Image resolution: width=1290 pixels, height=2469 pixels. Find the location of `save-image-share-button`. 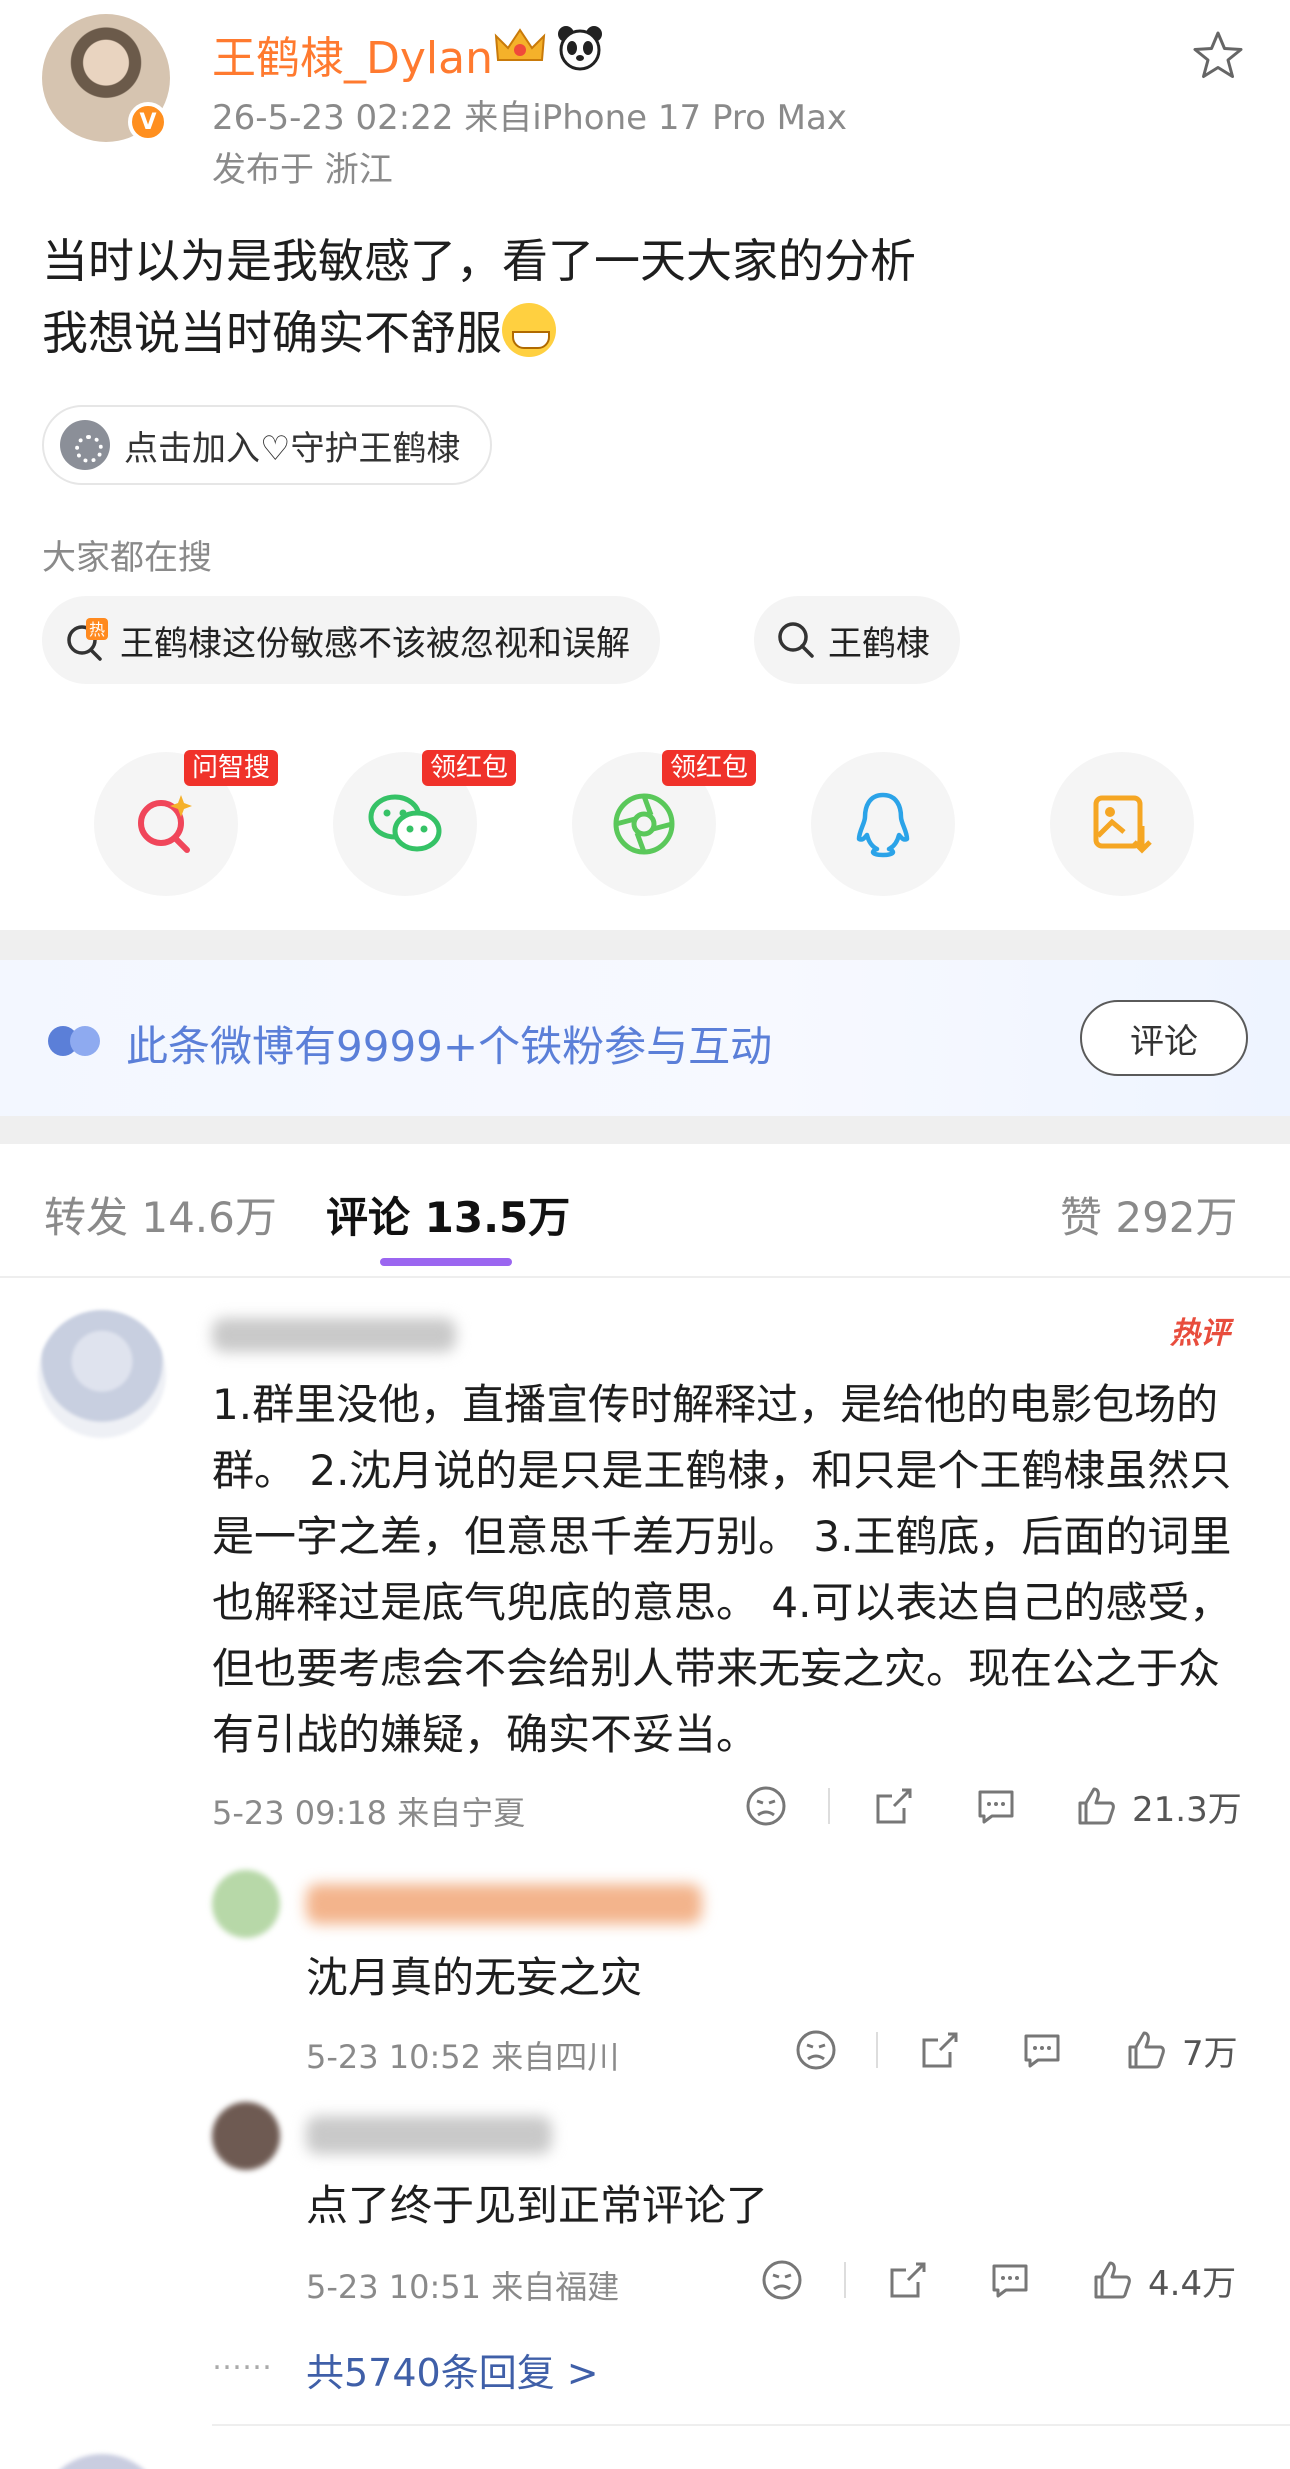

save-image-share-button is located at coordinates (1122, 824).